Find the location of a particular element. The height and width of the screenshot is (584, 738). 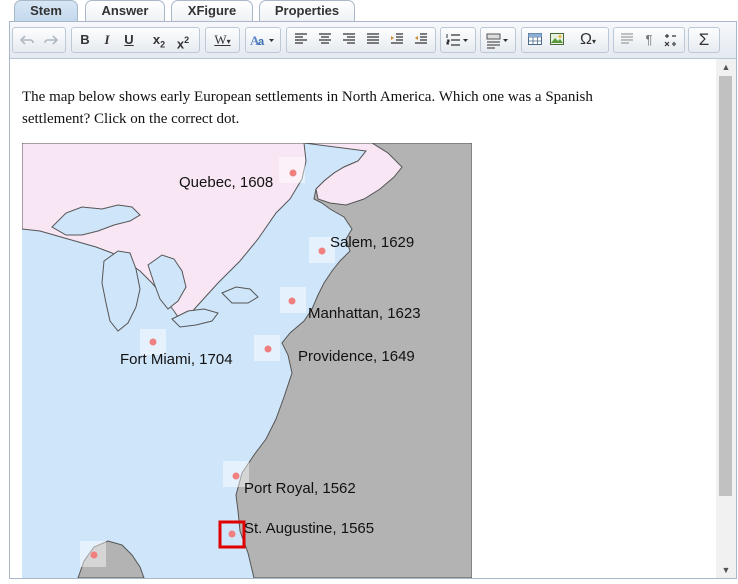

numbered-list-dropdown is located at coordinates (458, 40).